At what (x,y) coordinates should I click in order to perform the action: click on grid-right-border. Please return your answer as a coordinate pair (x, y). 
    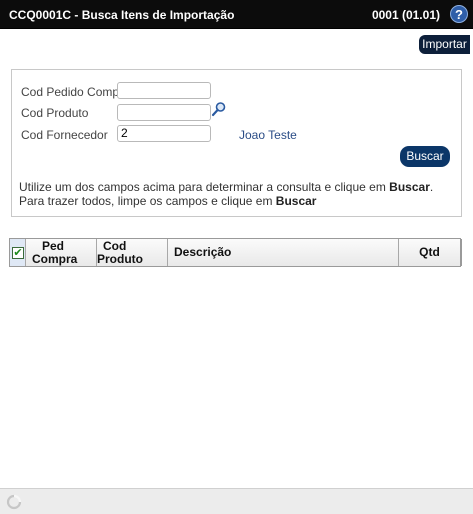
    Looking at the image, I should click on (461, 252).